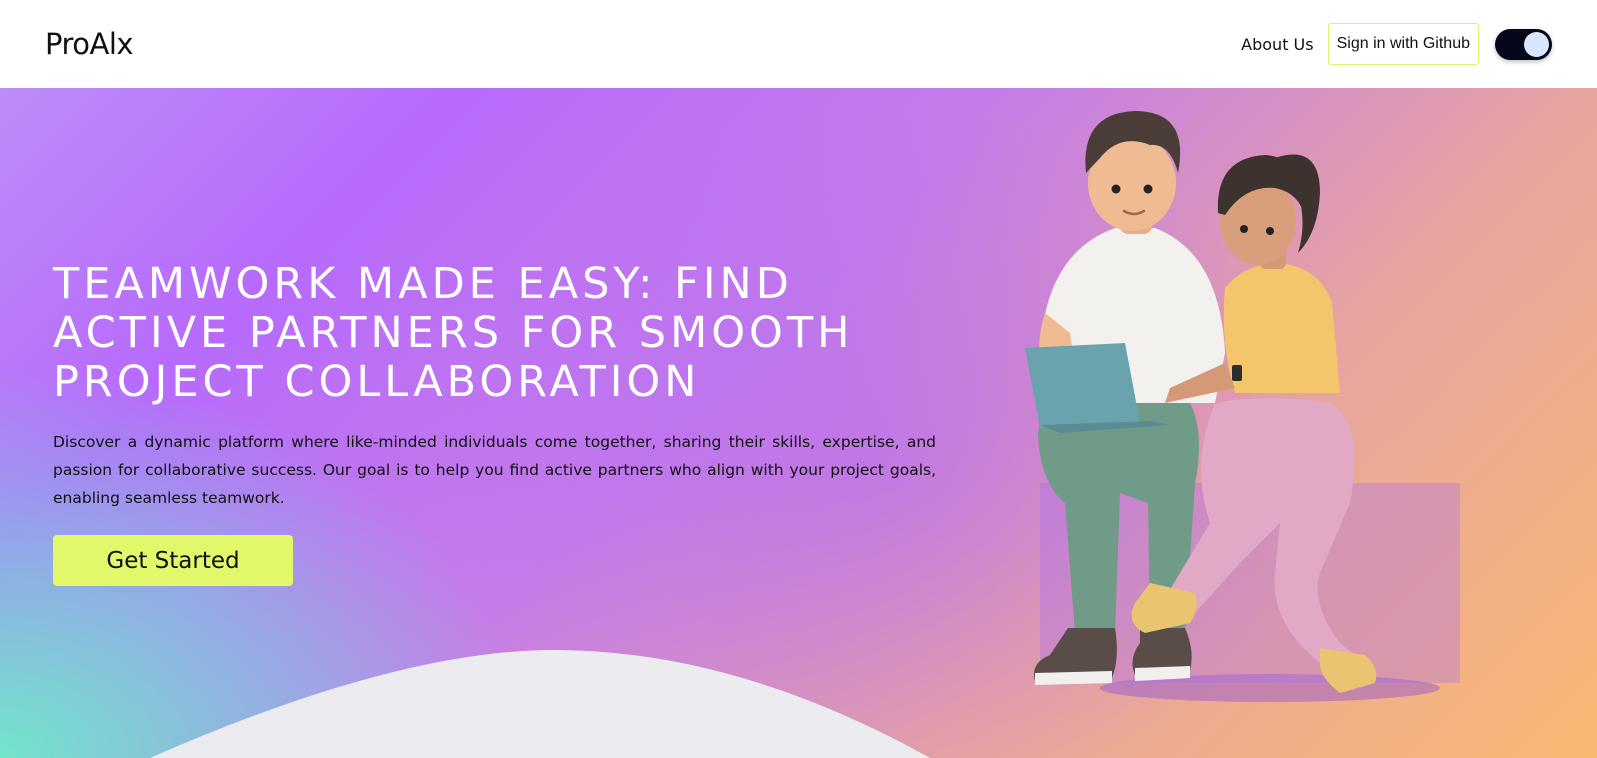  I want to click on hero-wave, so click(540, 703).